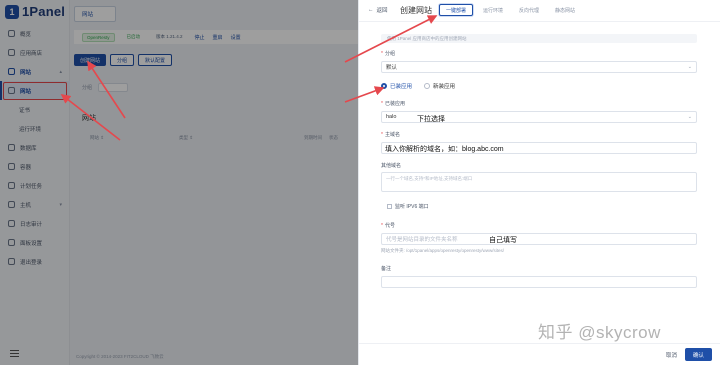  What do you see at coordinates (416, 10) in the screenshot?
I see `drawer-title: 创建网站` at bounding box center [416, 10].